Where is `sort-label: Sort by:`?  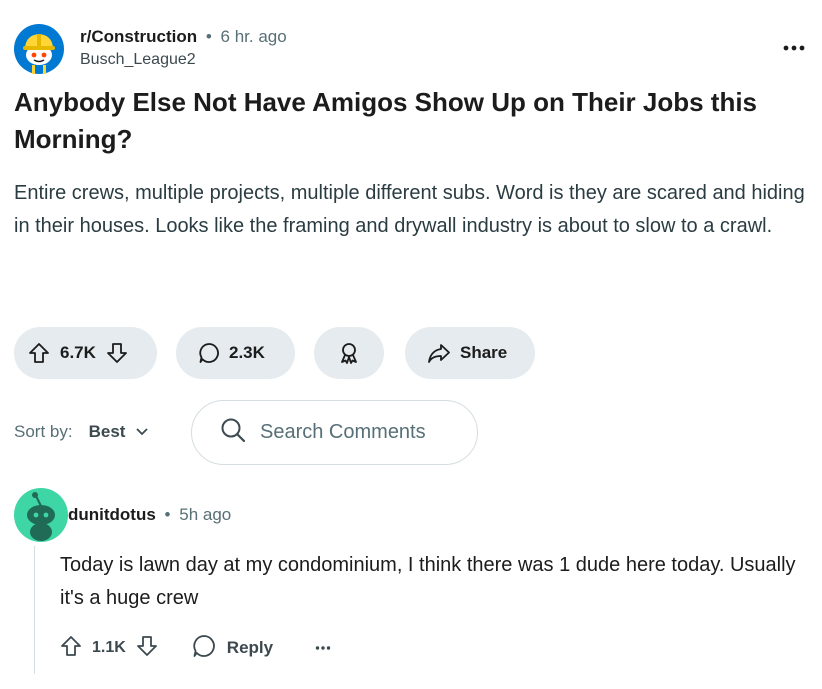
sort-label: Sort by: is located at coordinates (43, 431).